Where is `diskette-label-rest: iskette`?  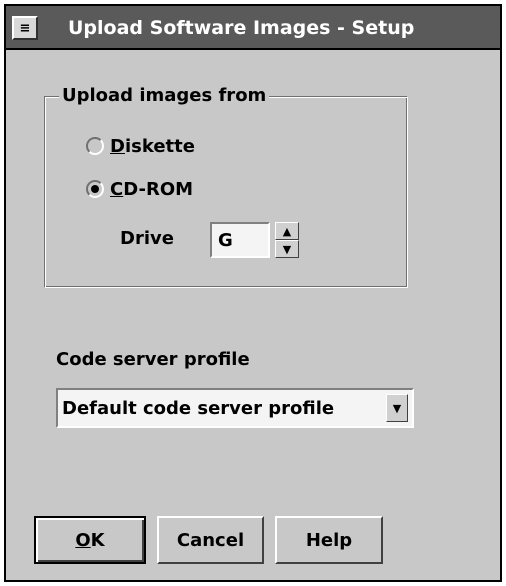 diskette-label-rest: iskette is located at coordinates (159, 146).